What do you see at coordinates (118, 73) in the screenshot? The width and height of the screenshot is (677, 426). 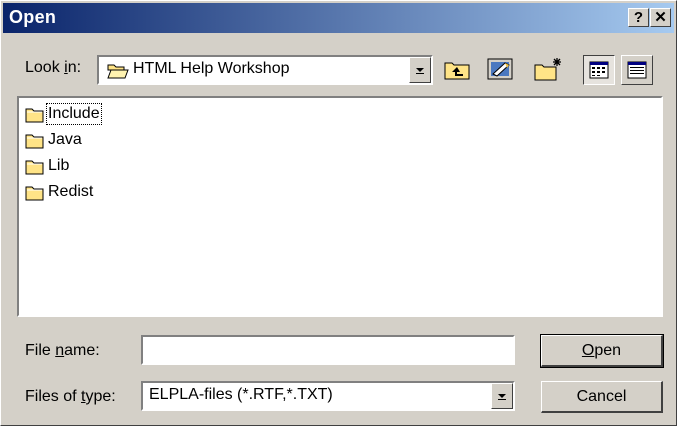 I see `open-folder-icon` at bounding box center [118, 73].